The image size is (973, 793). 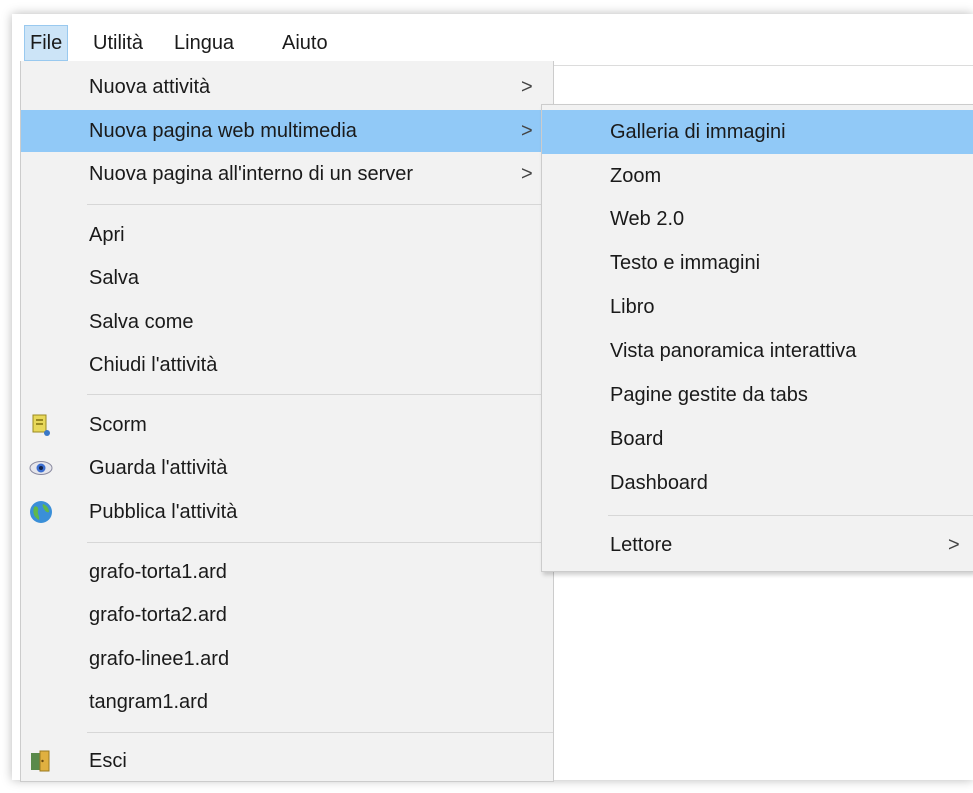 What do you see at coordinates (41, 512) in the screenshot?
I see `globe-icon` at bounding box center [41, 512].